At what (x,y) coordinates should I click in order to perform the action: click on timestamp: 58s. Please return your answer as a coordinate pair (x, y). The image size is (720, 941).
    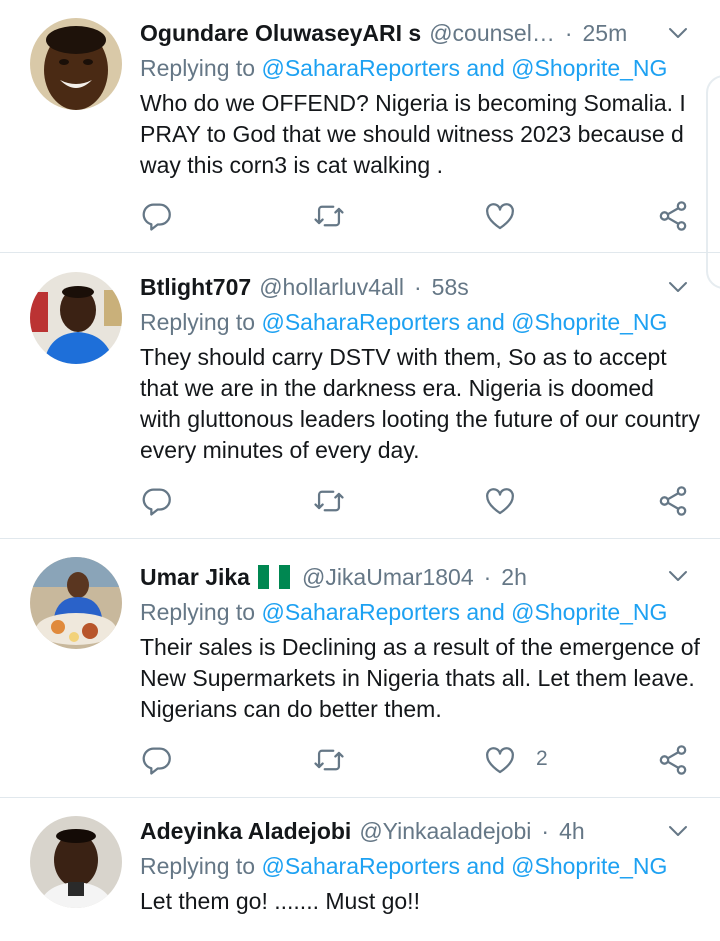
    Looking at the image, I should click on (450, 287).